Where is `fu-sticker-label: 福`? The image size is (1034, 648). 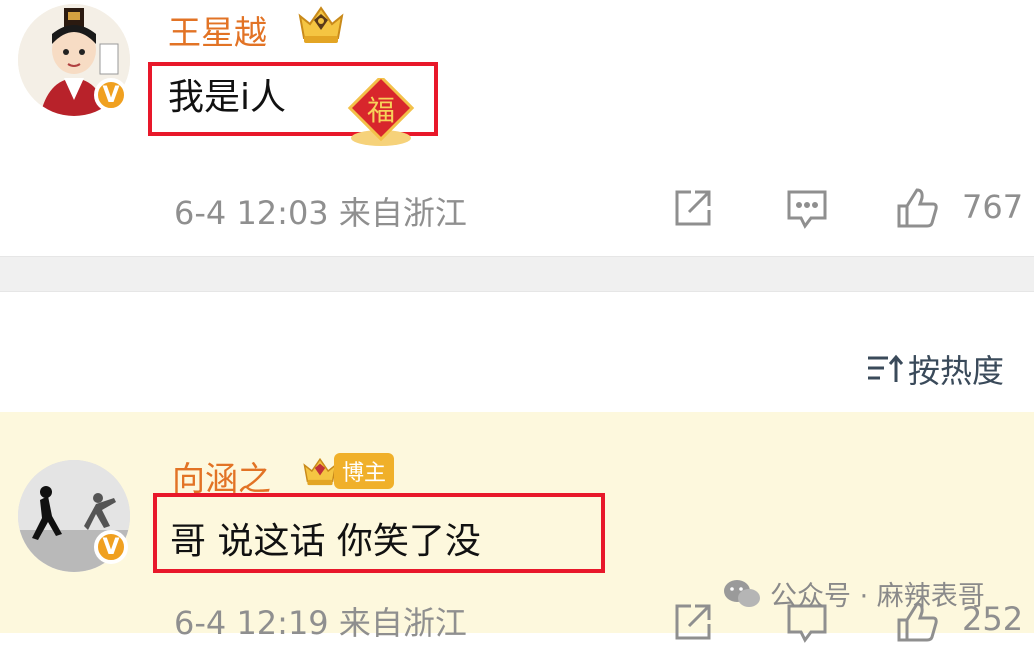
fu-sticker-label: 福 is located at coordinates (381, 110).